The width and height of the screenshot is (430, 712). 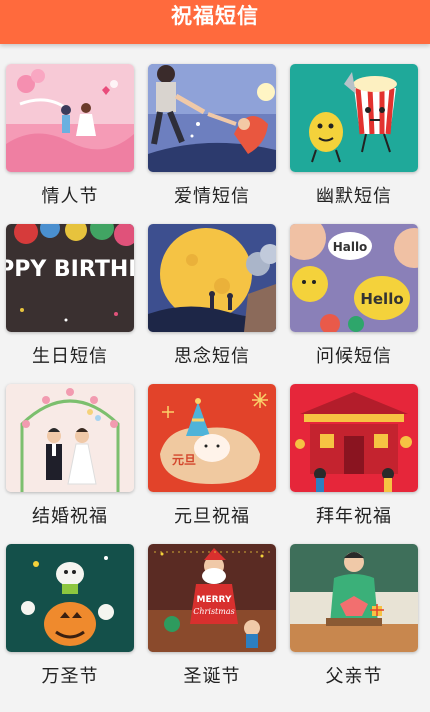 I want to click on category-card-humor: 幽默短信, so click(x=354, y=136).